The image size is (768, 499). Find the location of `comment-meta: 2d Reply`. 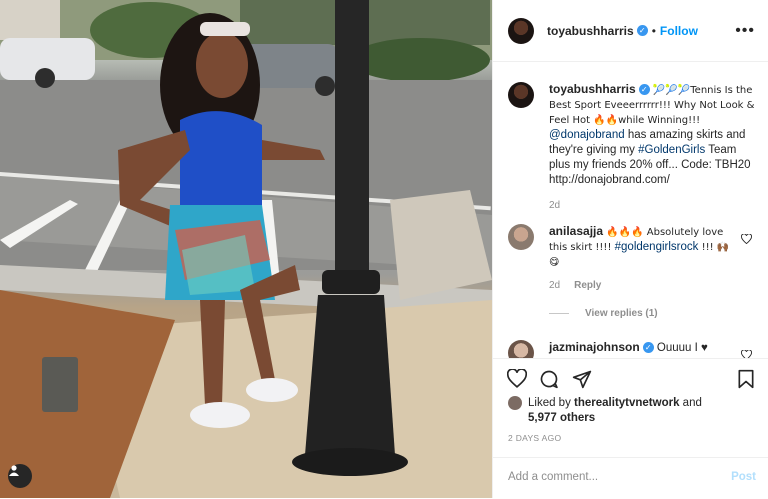

comment-meta: 2d Reply is located at coordinates (653, 285).